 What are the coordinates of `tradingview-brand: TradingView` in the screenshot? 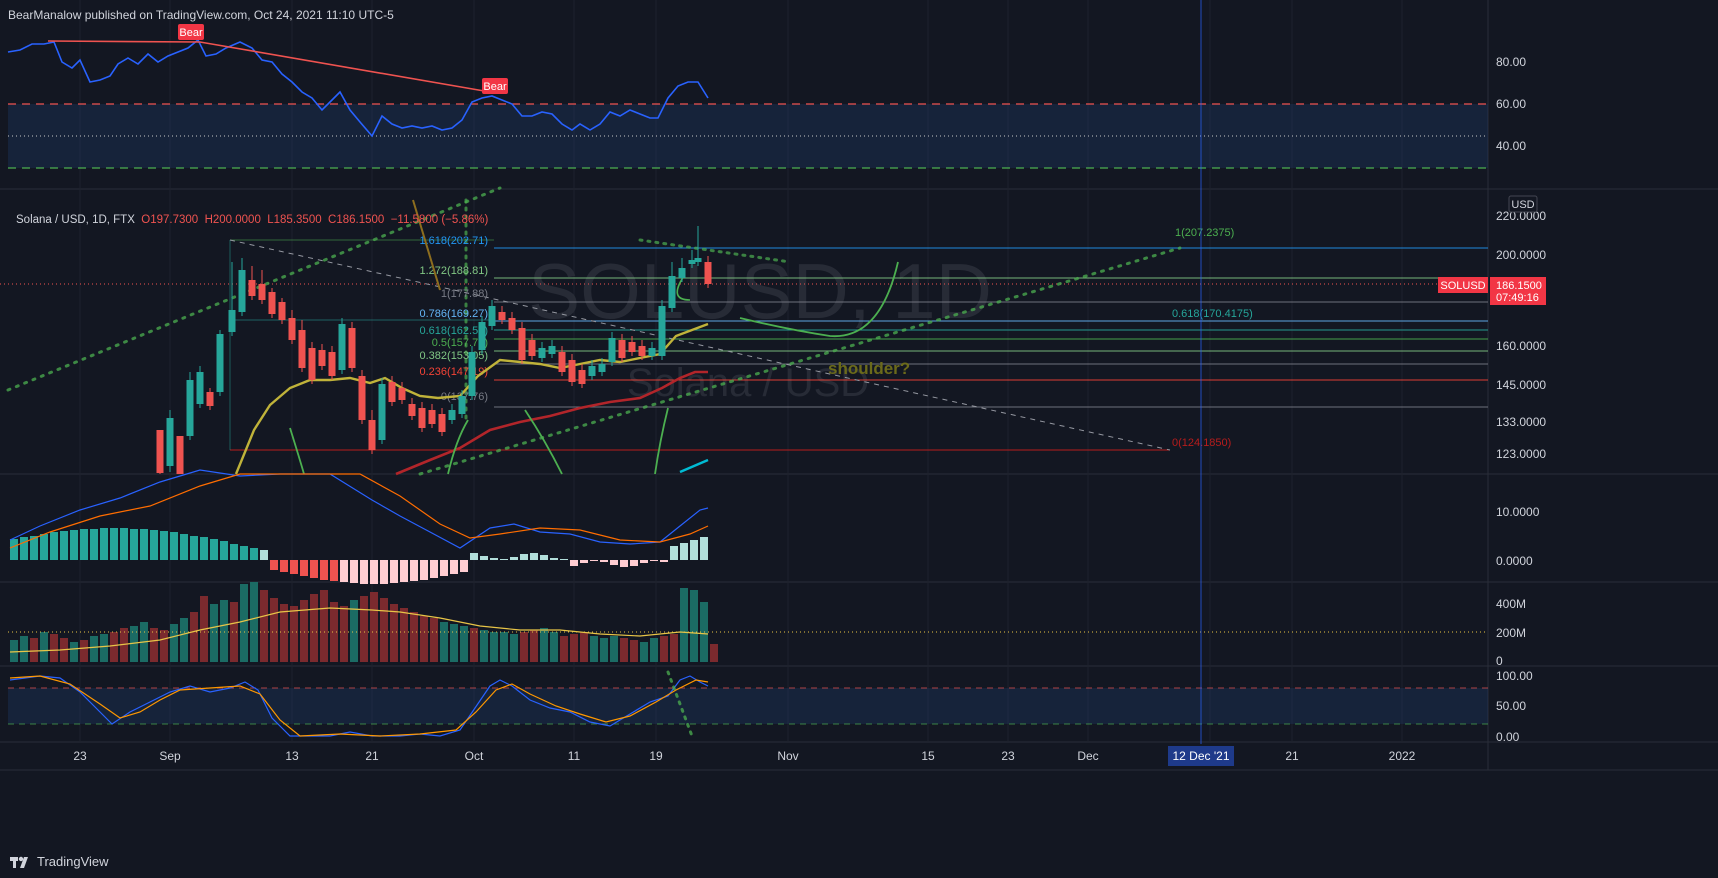 It's located at (73, 861).